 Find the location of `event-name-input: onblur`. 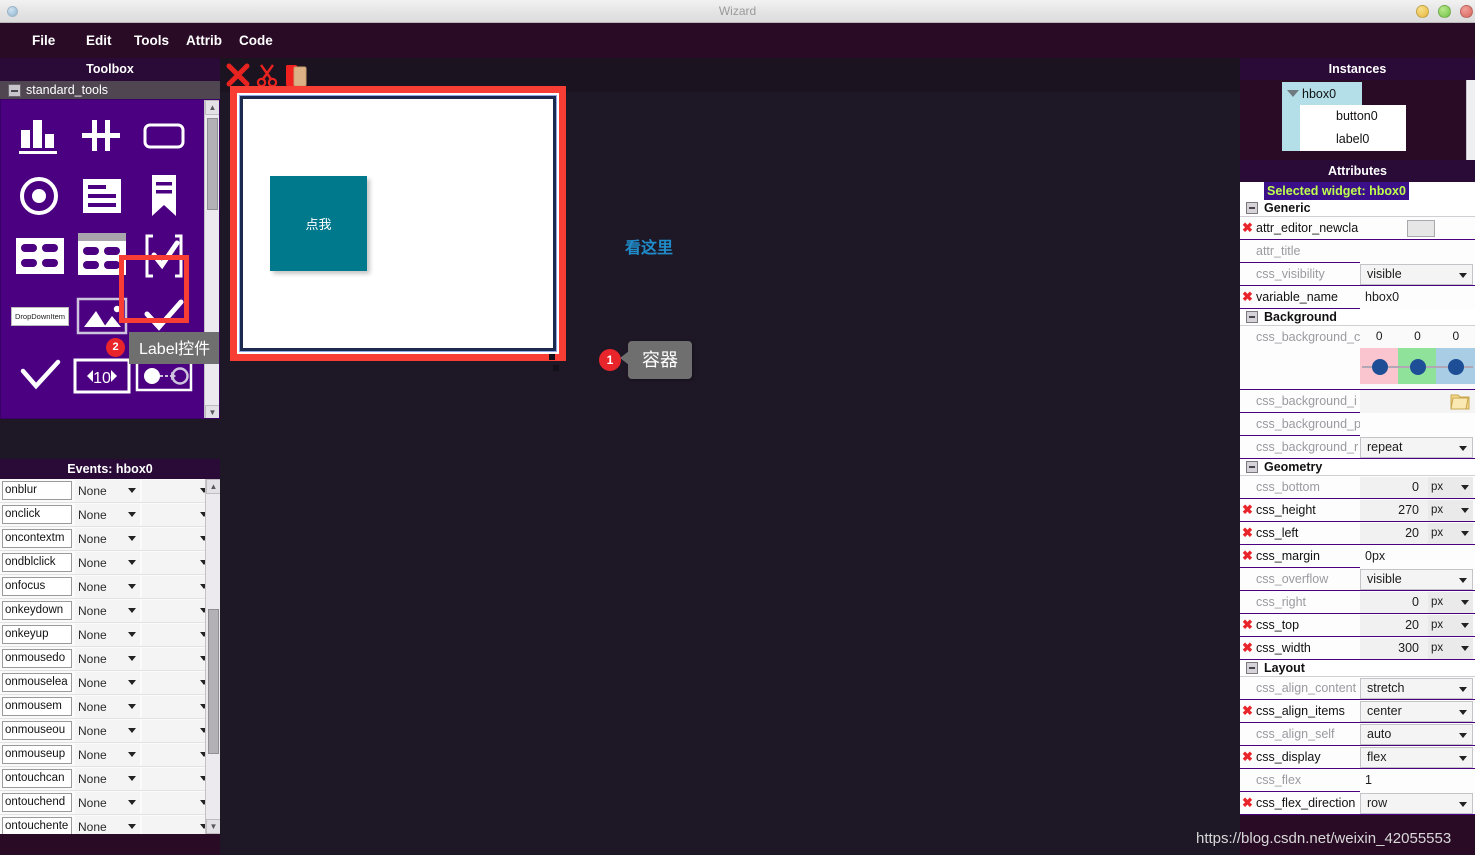

event-name-input: onblur is located at coordinates (37, 490).